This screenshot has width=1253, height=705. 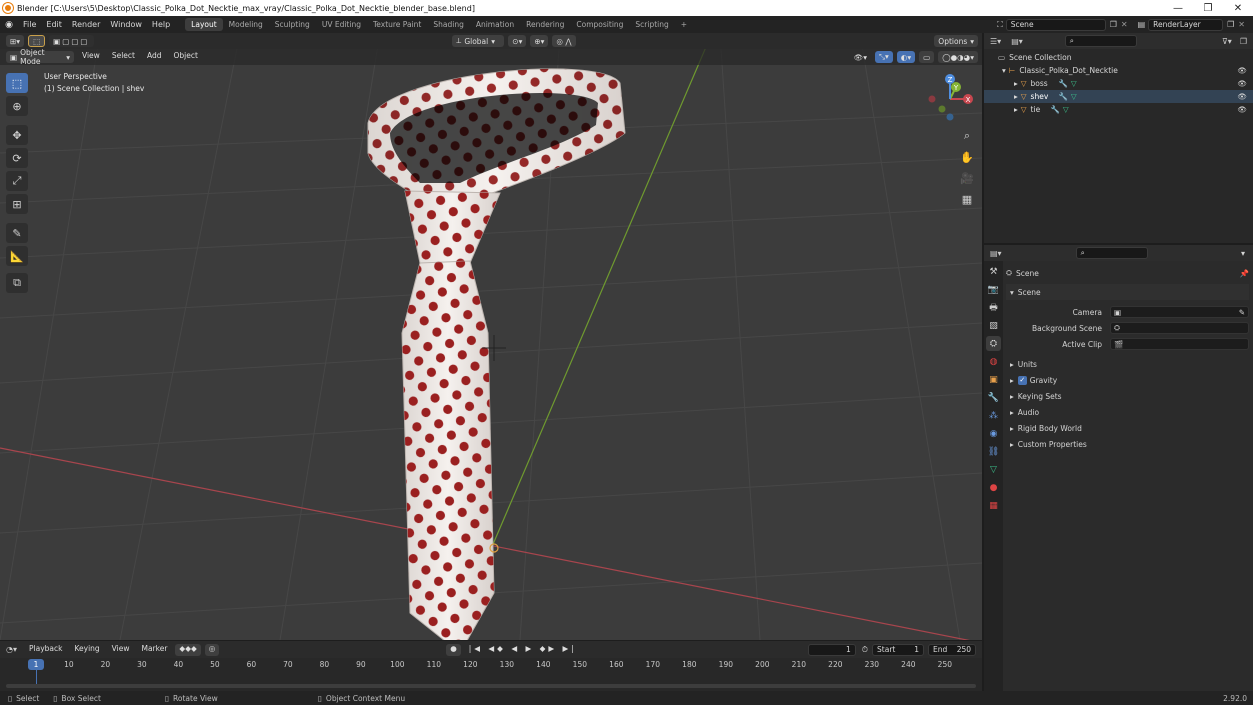 I want to click on texture-tab-icon: ▦, so click(x=993, y=505).